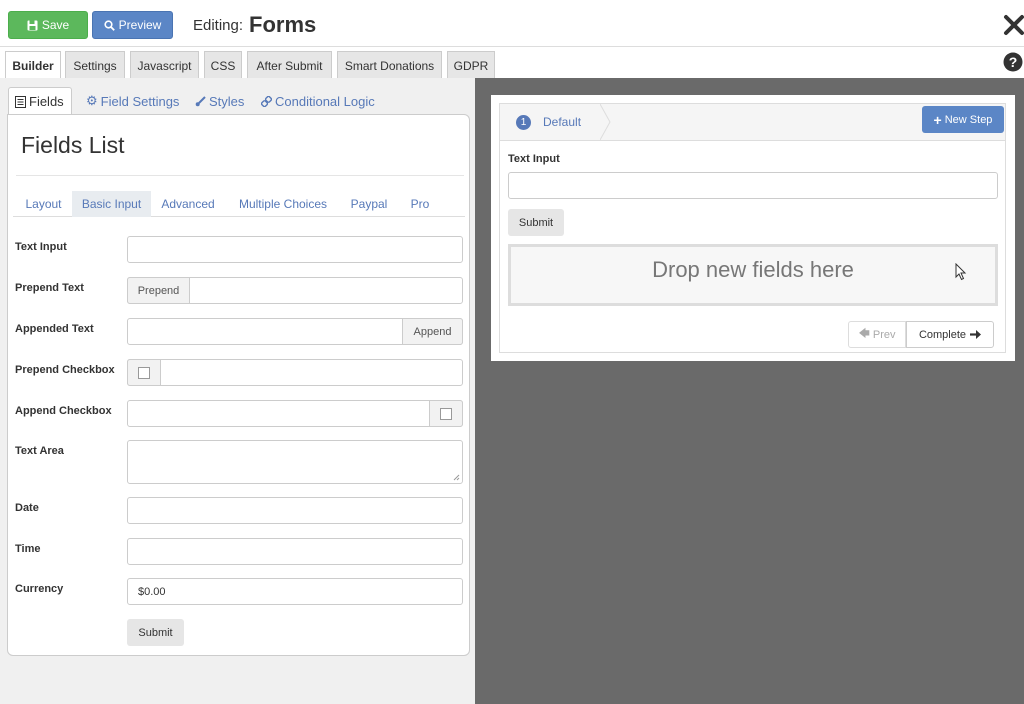 The height and width of the screenshot is (704, 1024). I want to click on arrow-right-icon, so click(976, 334).